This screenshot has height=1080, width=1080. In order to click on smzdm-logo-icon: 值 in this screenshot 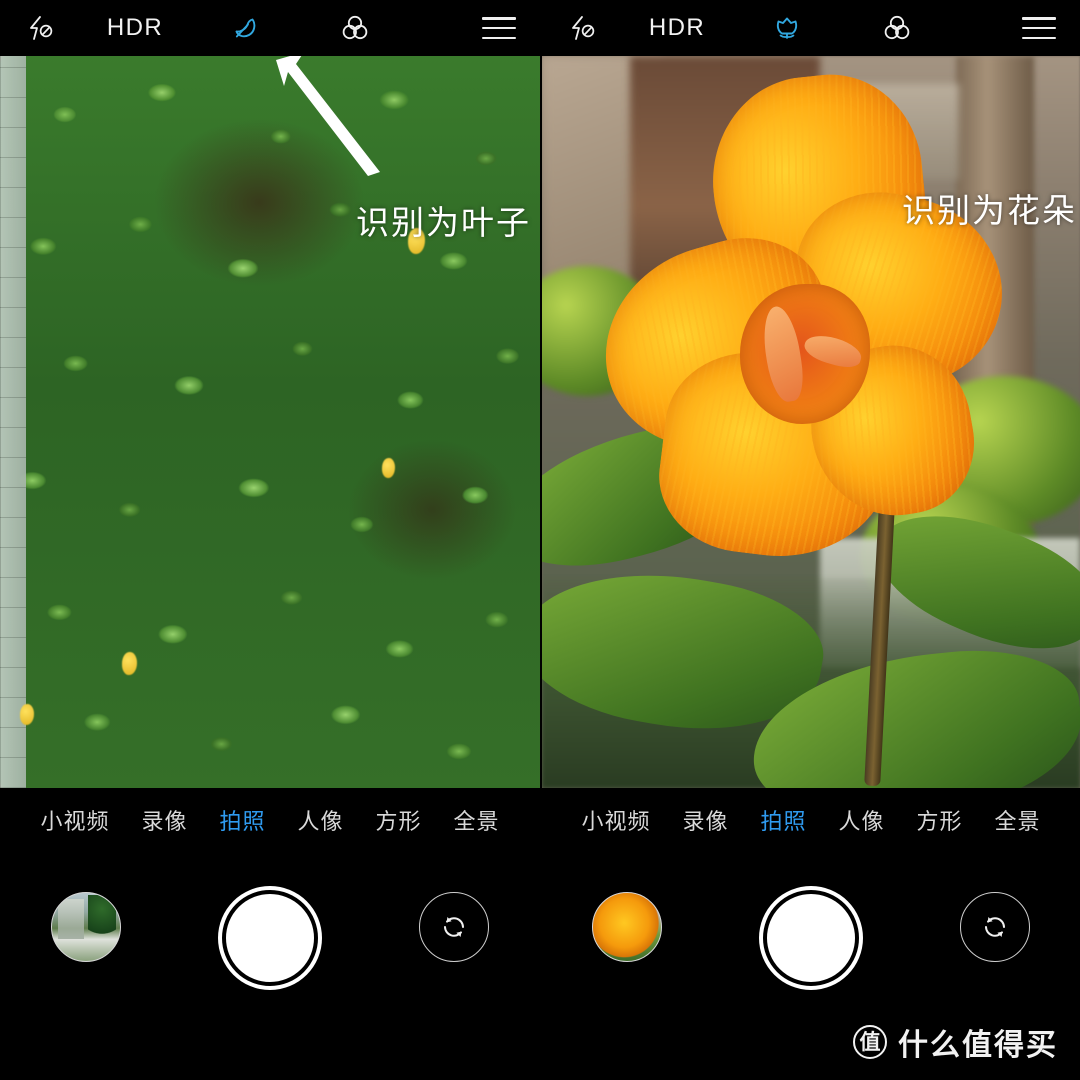, I will do `click(870, 1042)`.